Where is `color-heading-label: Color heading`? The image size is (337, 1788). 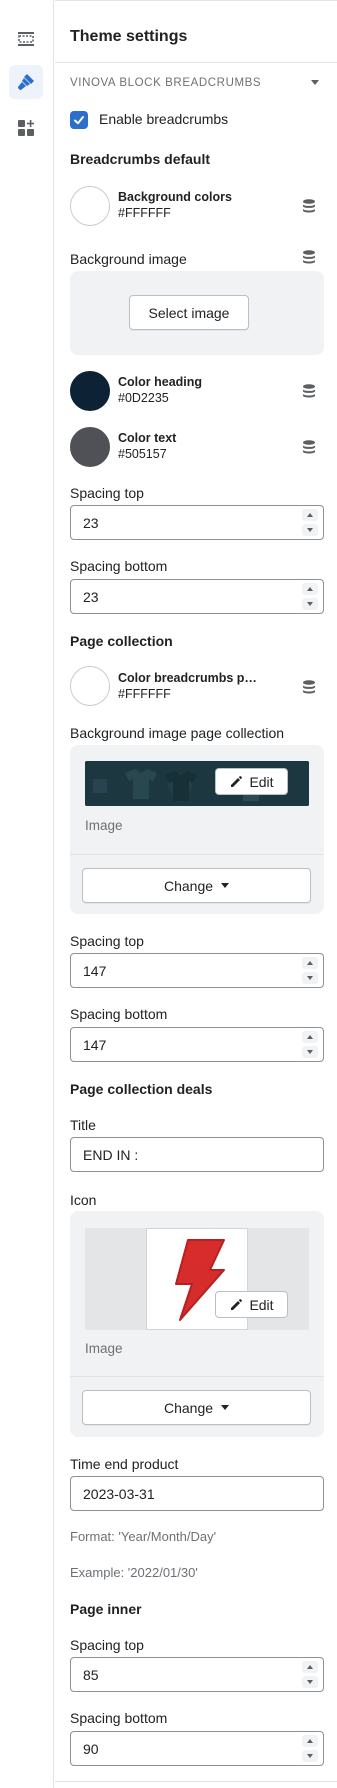 color-heading-label: Color heading is located at coordinates (160, 382).